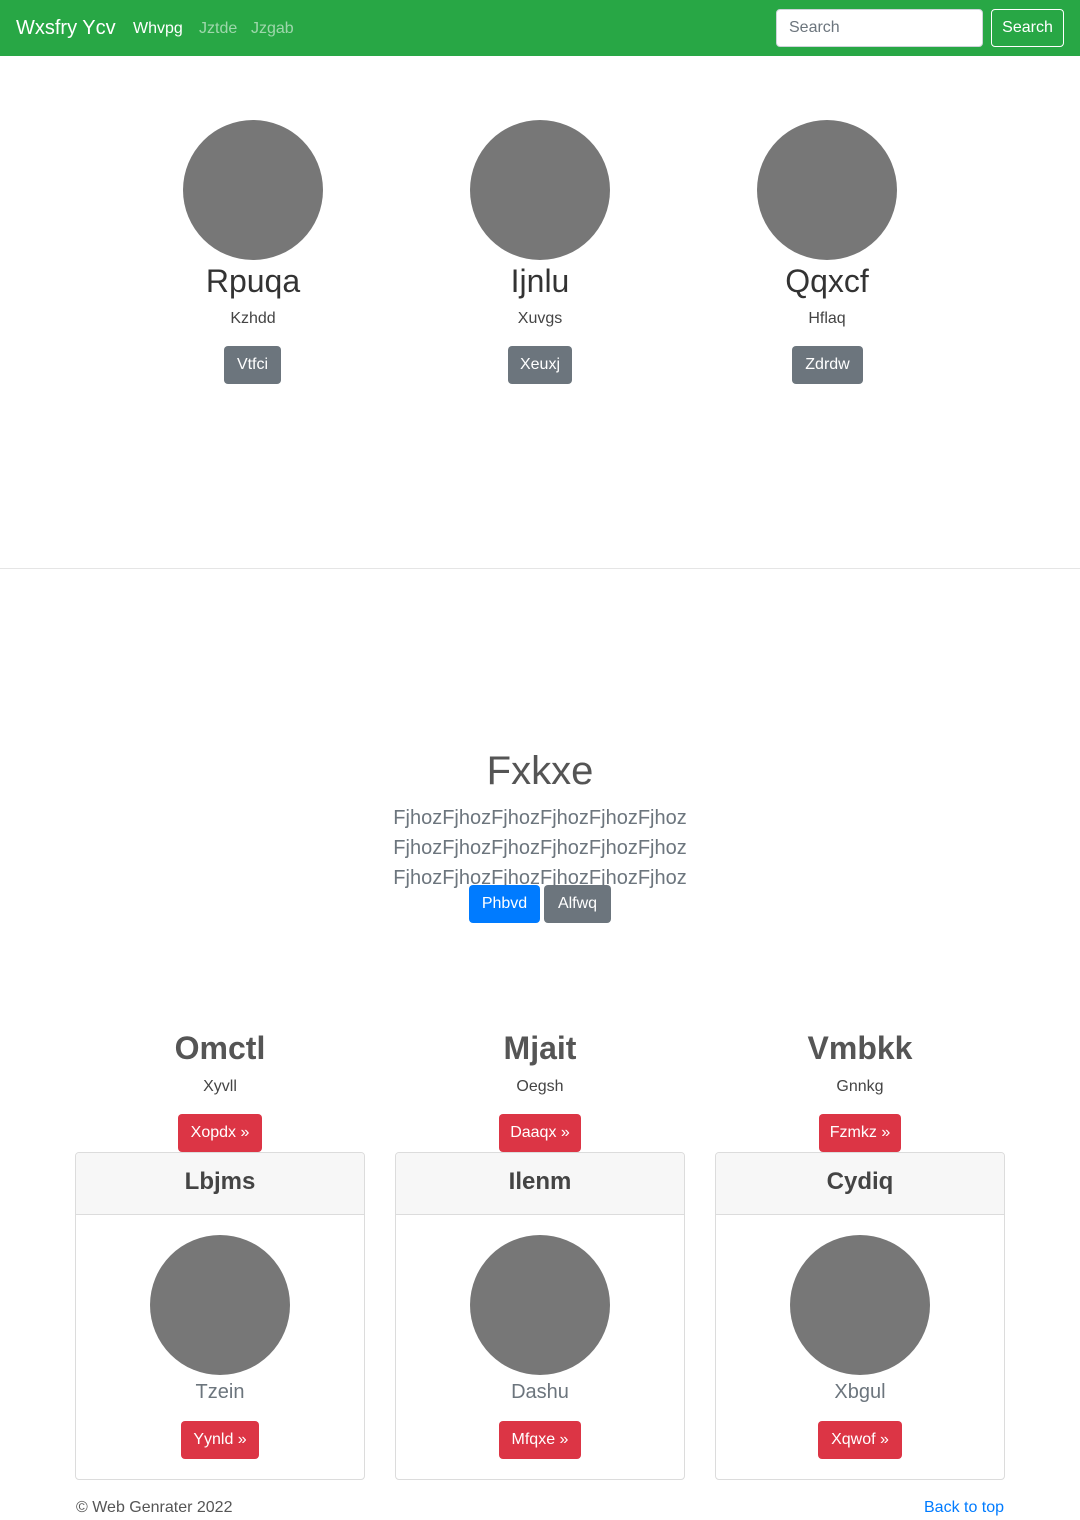  I want to click on person-name: Qqxcf, so click(827, 281).